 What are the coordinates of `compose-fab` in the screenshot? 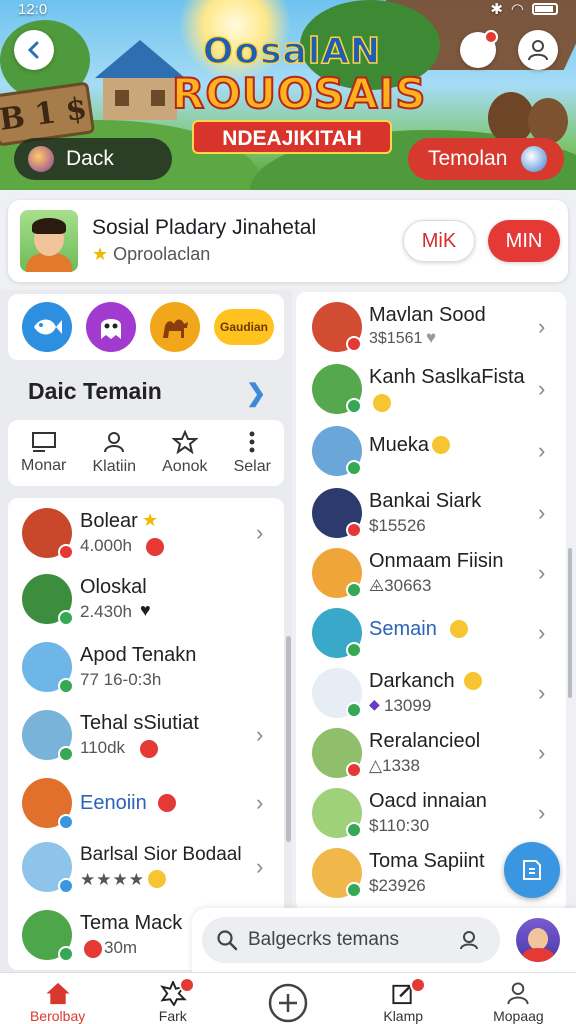 It's located at (532, 870).